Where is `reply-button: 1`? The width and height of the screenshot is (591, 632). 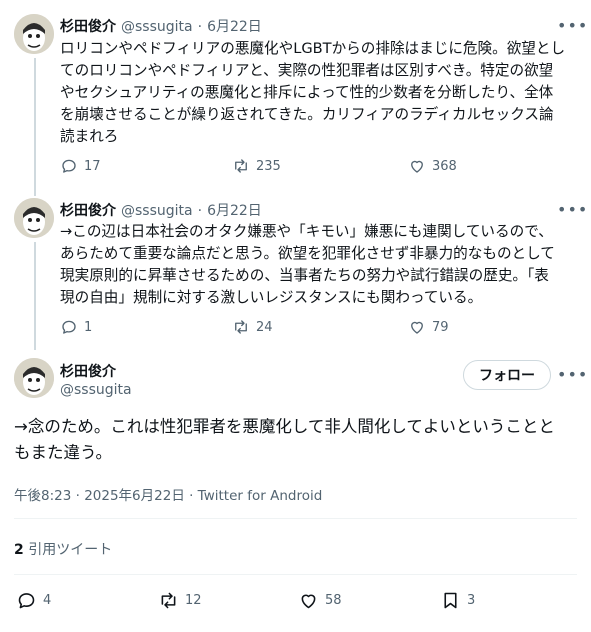
reply-button: 1 is located at coordinates (76, 327).